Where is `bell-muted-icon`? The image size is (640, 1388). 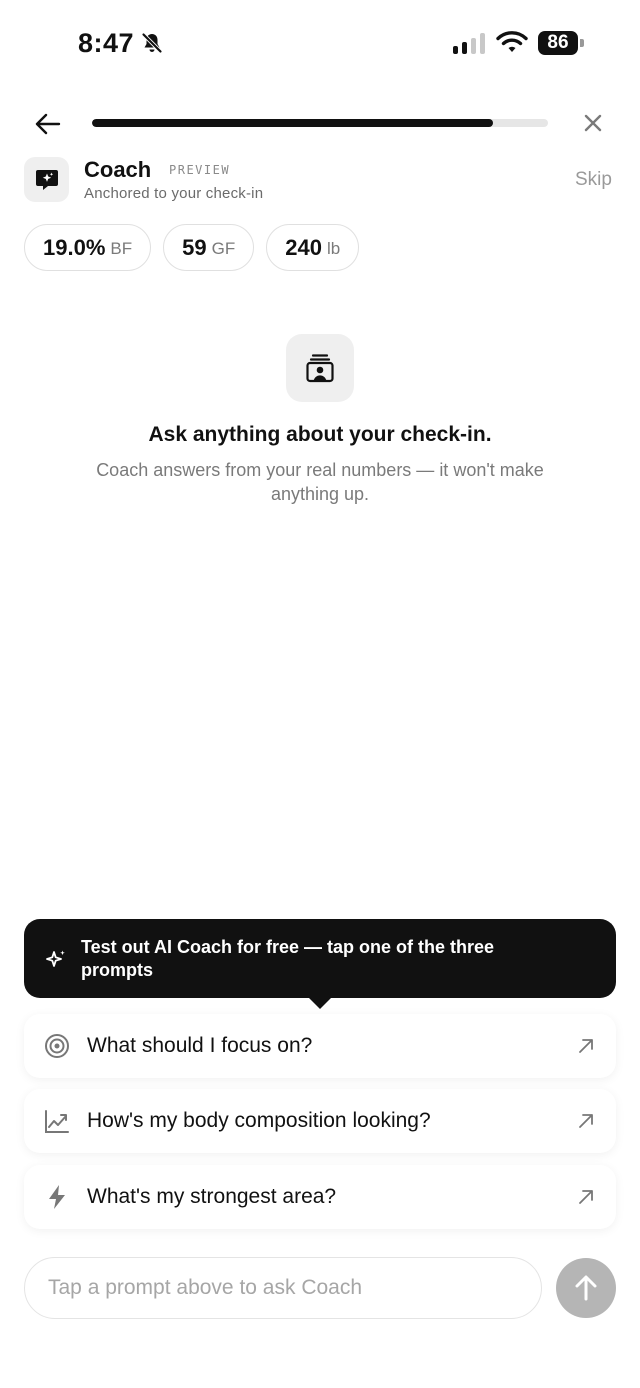
bell-muted-icon is located at coordinates (152, 43).